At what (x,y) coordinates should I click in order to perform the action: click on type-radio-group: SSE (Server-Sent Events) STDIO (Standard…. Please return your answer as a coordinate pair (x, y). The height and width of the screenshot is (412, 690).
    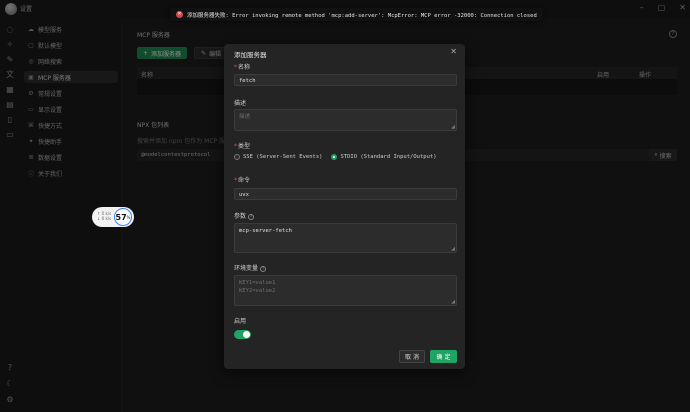
    Looking at the image, I should click on (338, 157).